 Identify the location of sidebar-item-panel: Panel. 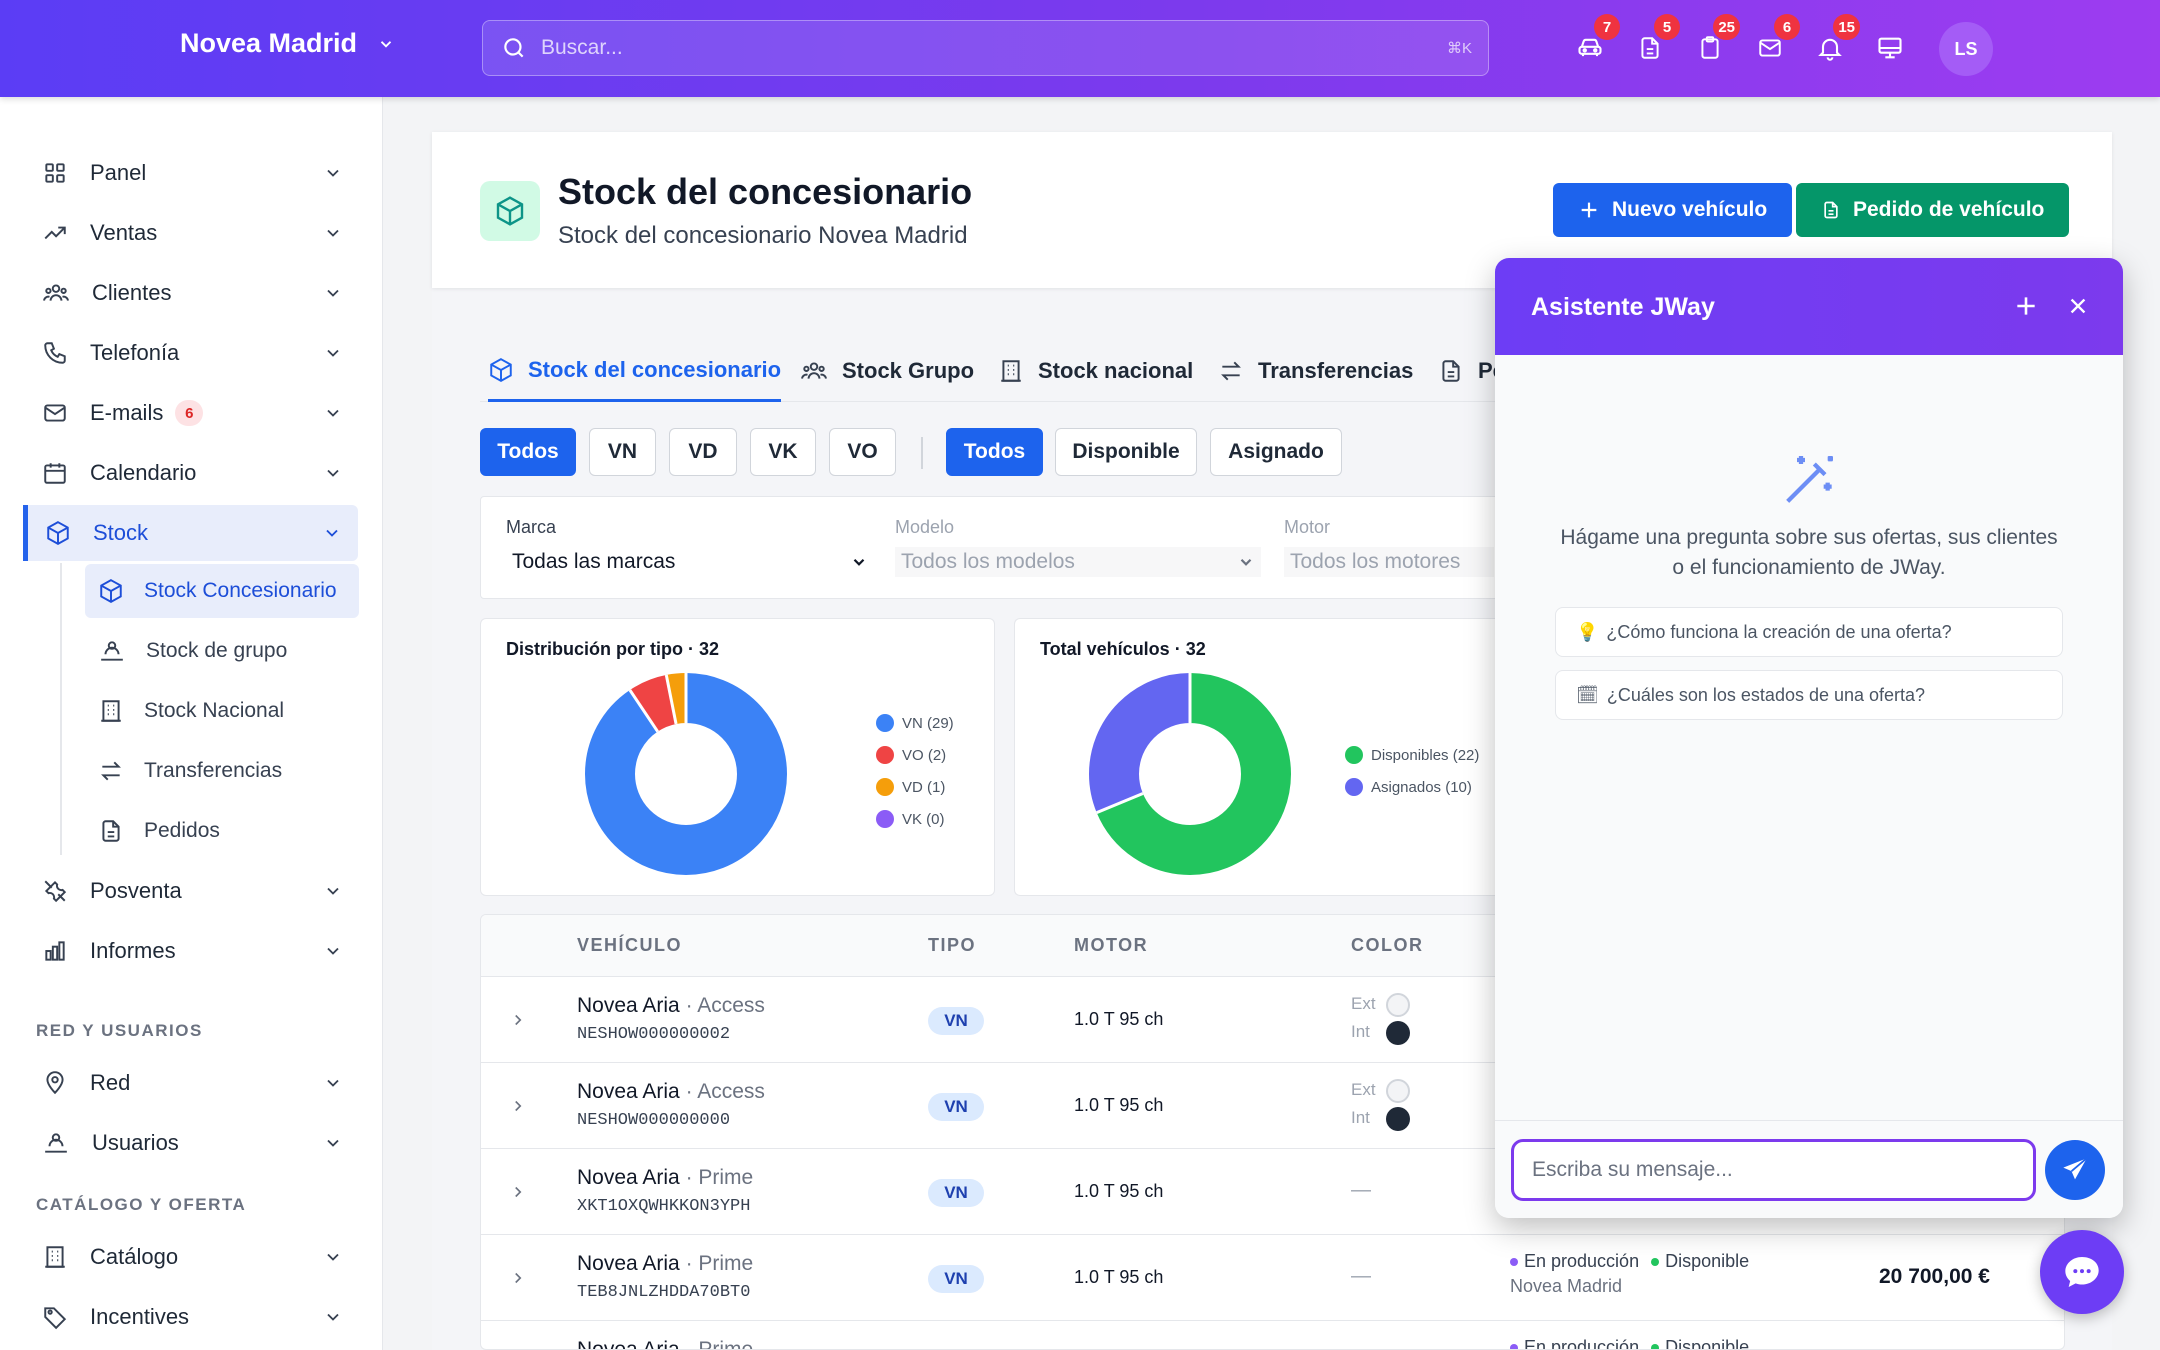
(191, 173).